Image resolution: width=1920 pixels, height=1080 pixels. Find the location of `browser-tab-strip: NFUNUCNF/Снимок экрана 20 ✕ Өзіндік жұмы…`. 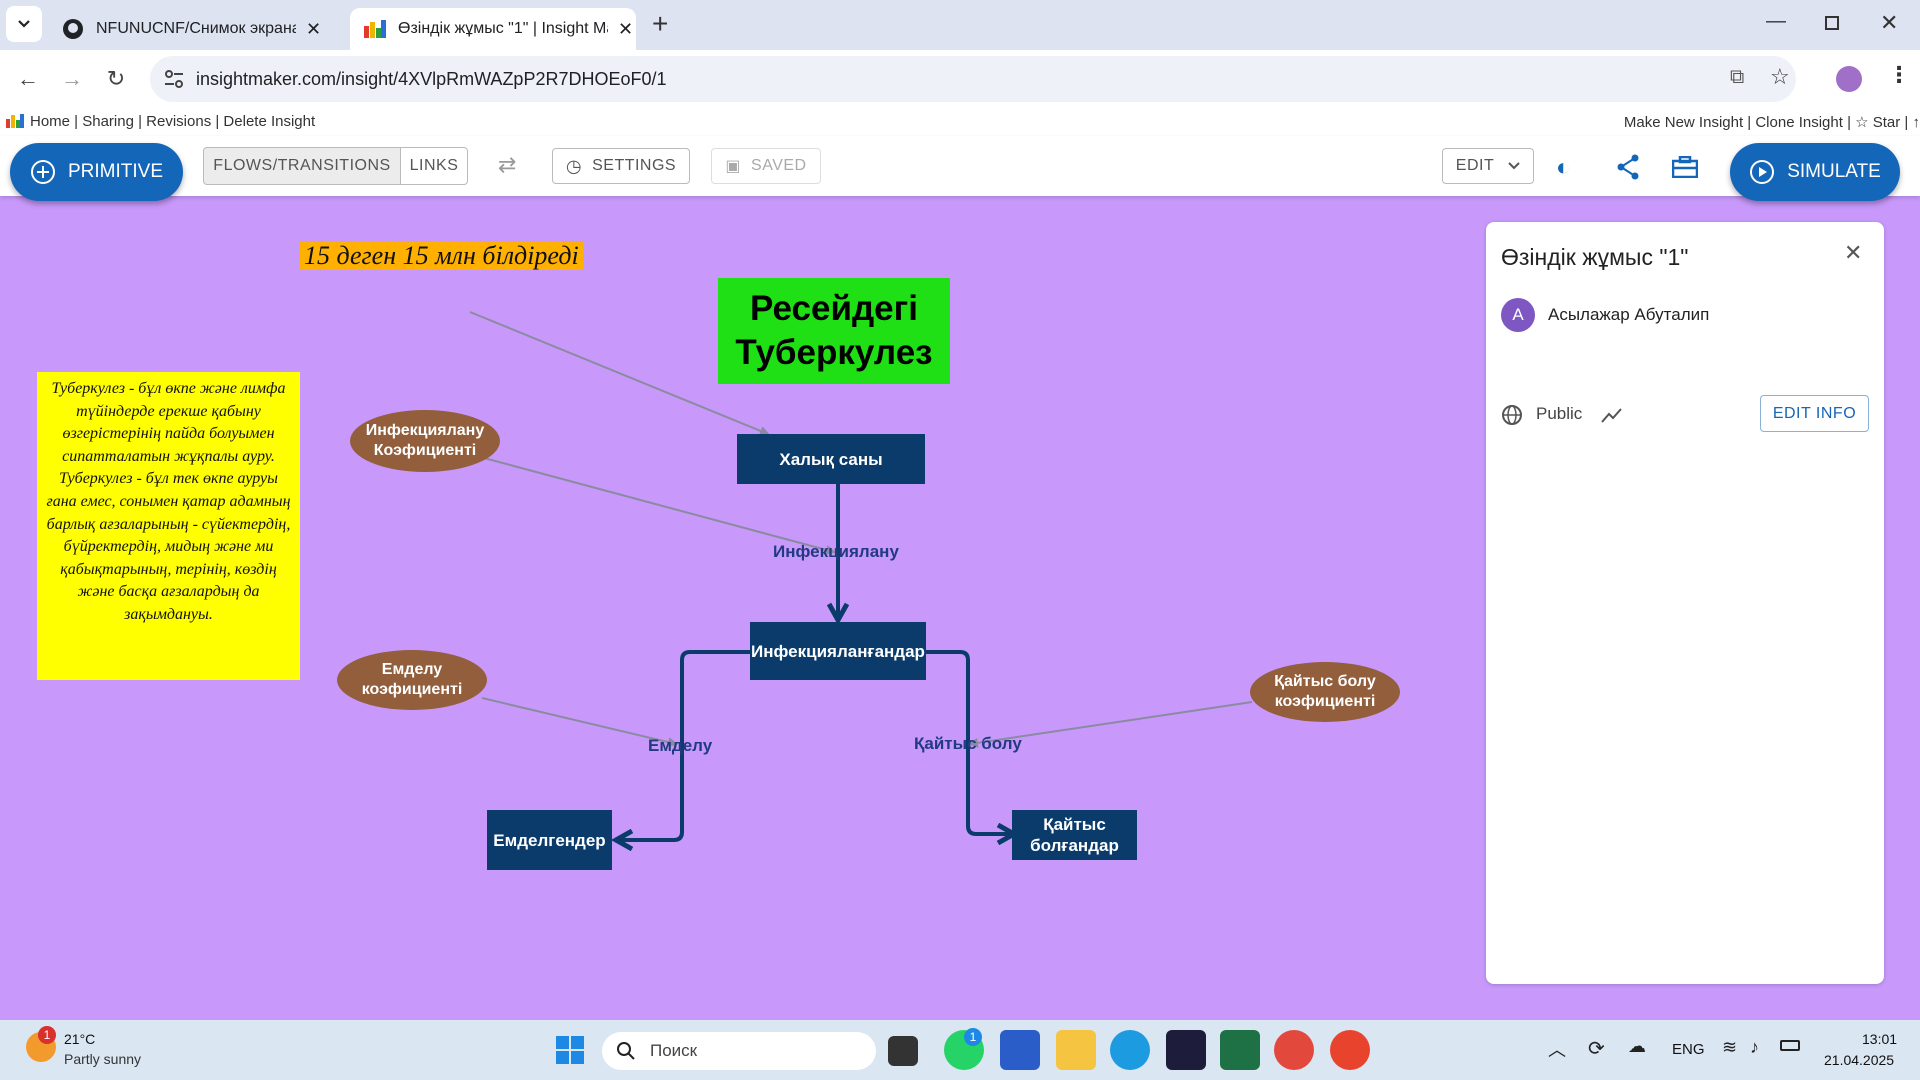

browser-tab-strip: NFUNUCNF/Снимок экрана 20 ✕ Өзіндік жұмы… is located at coordinates (960, 25).